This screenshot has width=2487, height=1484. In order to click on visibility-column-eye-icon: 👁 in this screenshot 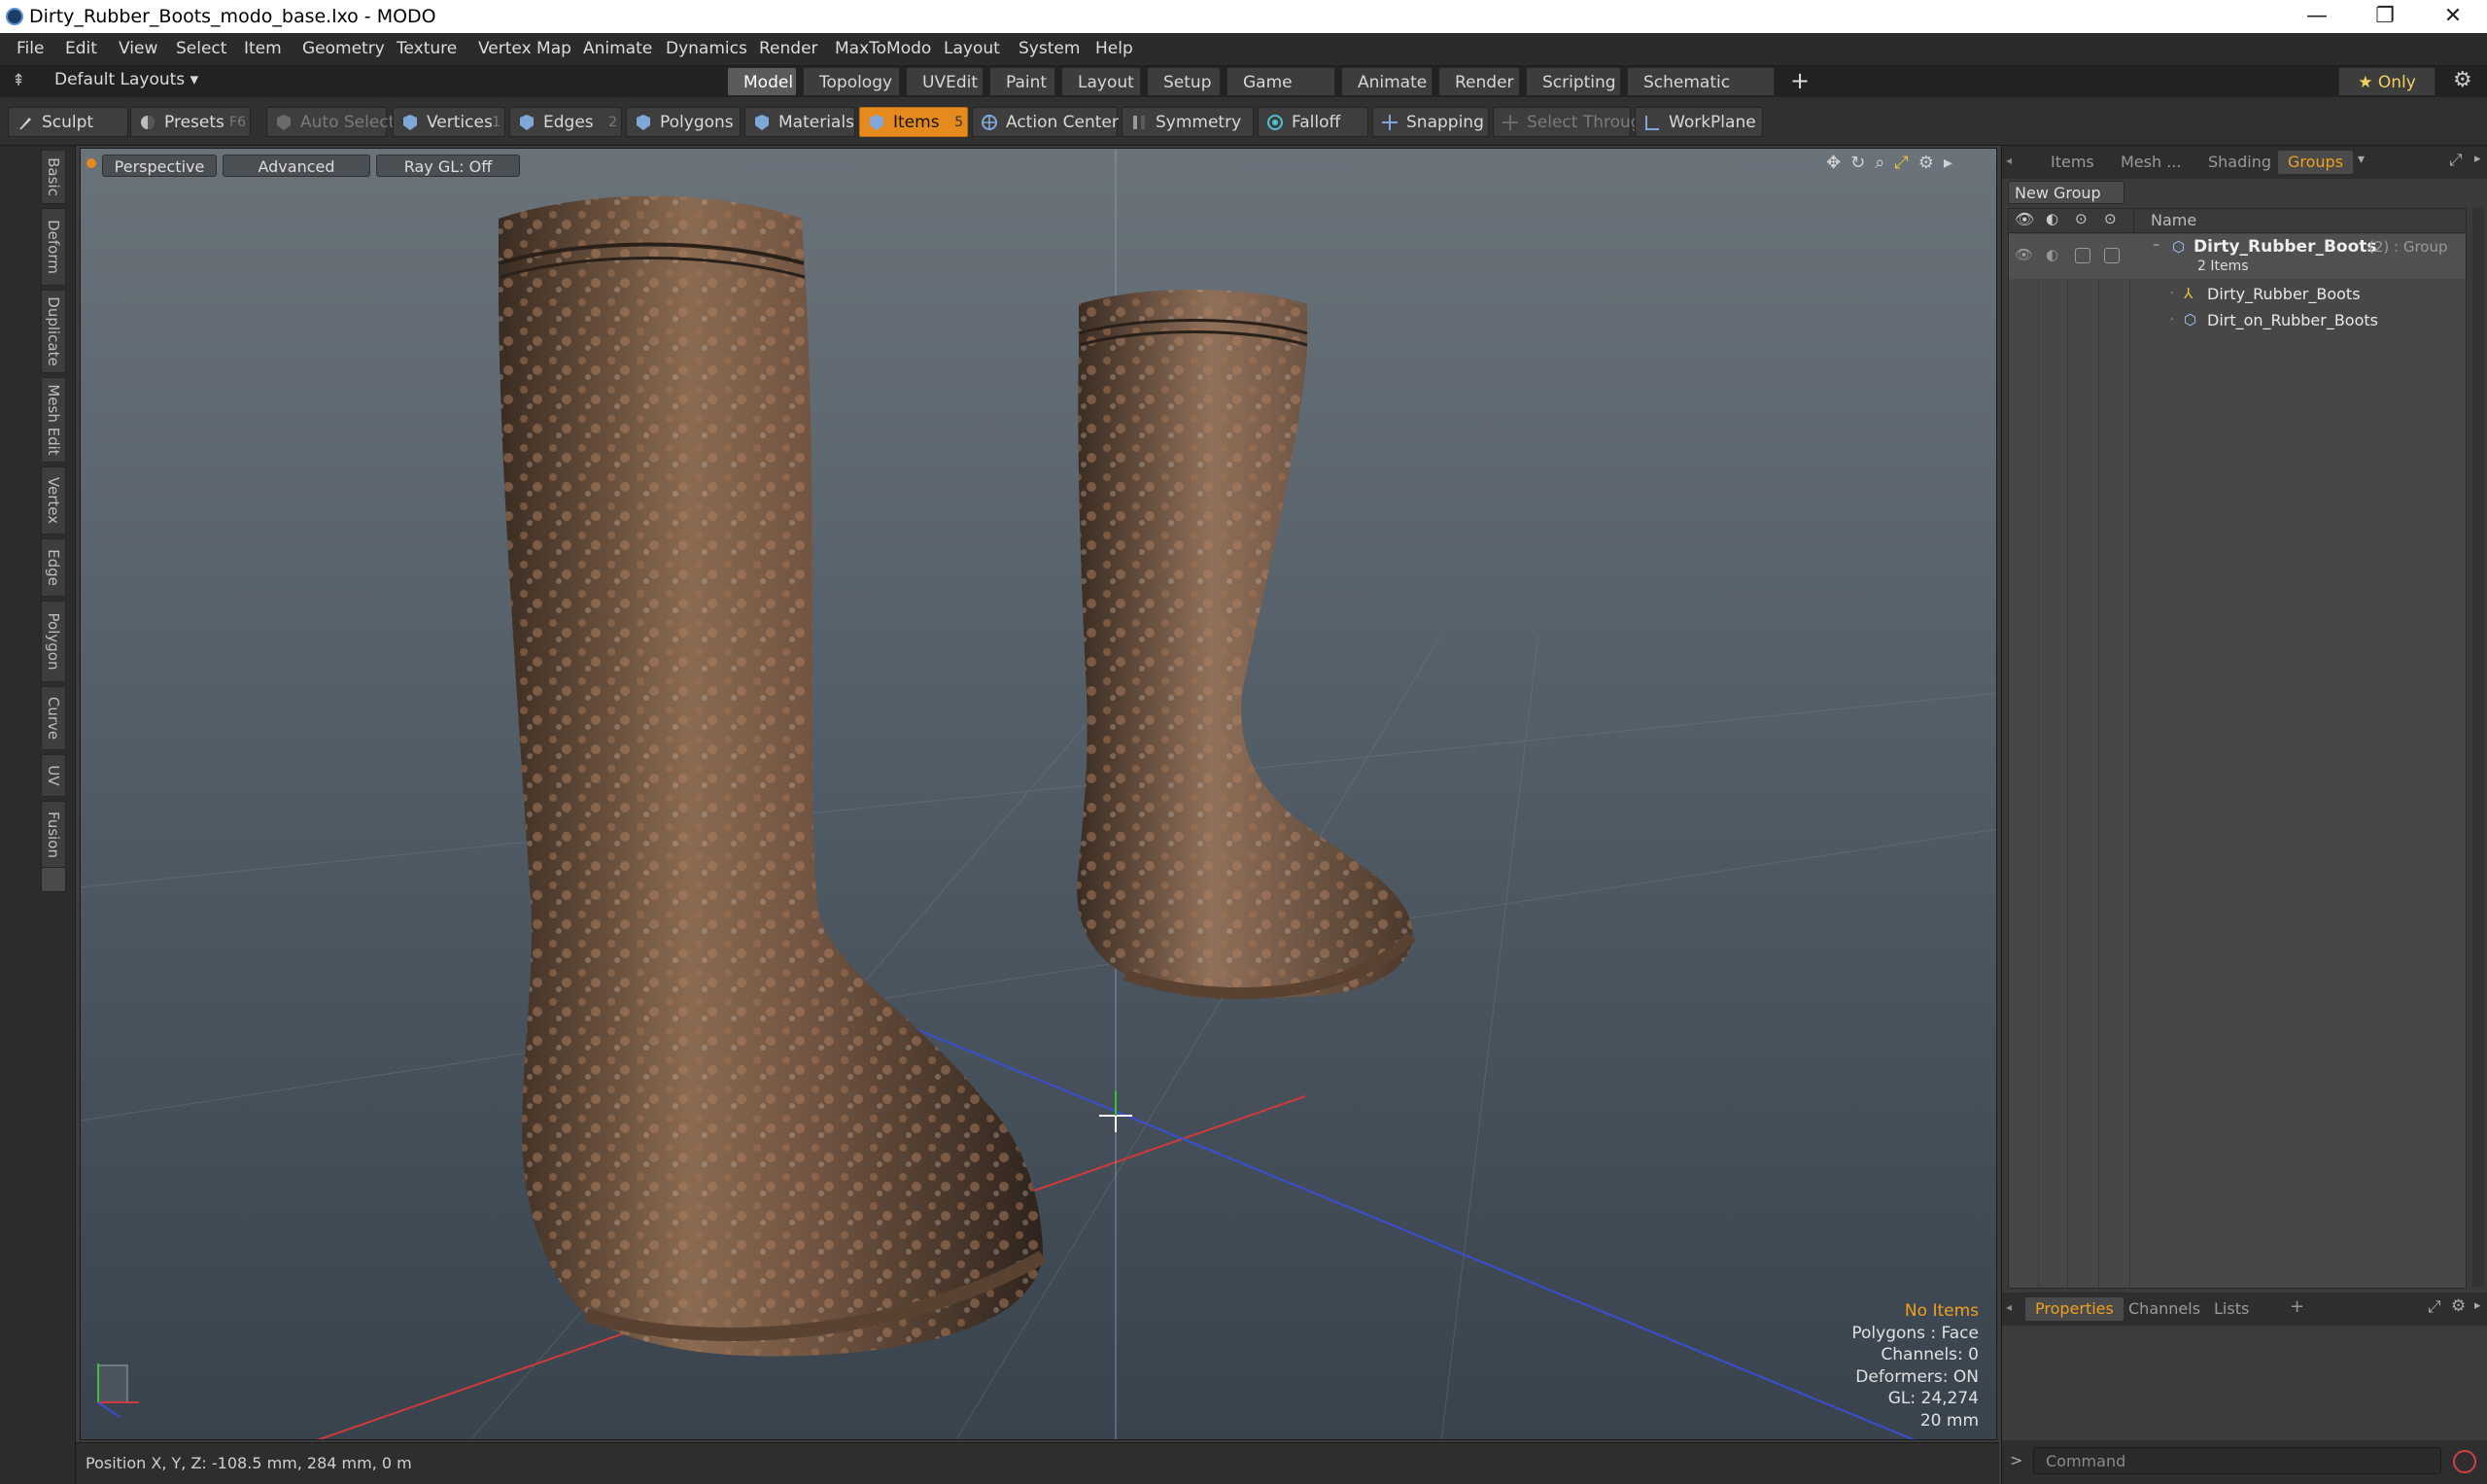, I will do `click(2025, 219)`.